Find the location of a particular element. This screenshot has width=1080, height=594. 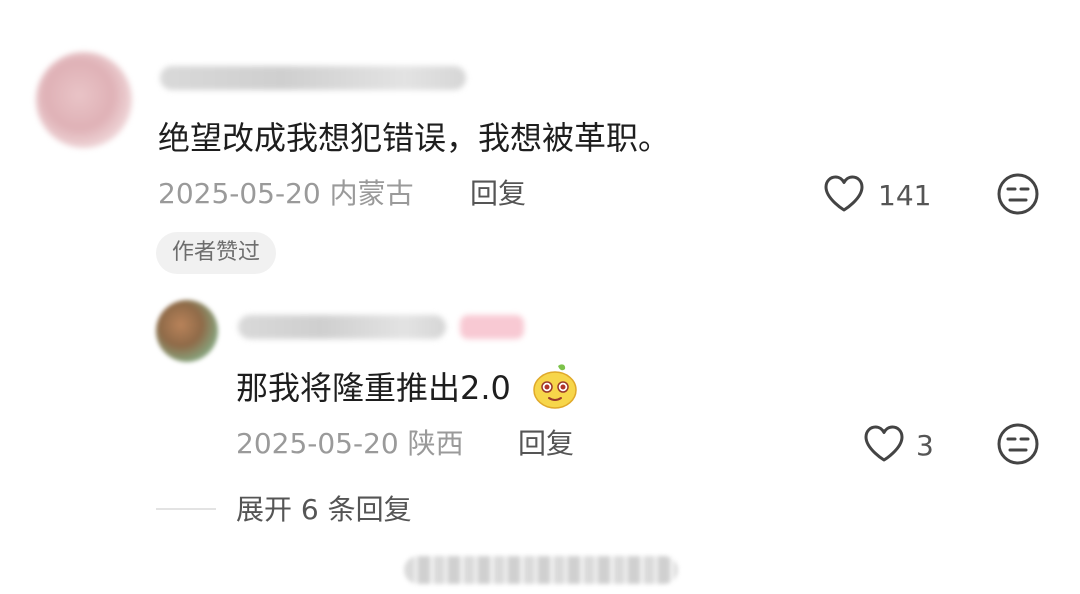

comment-location: 内蒙古 is located at coordinates (371, 193).